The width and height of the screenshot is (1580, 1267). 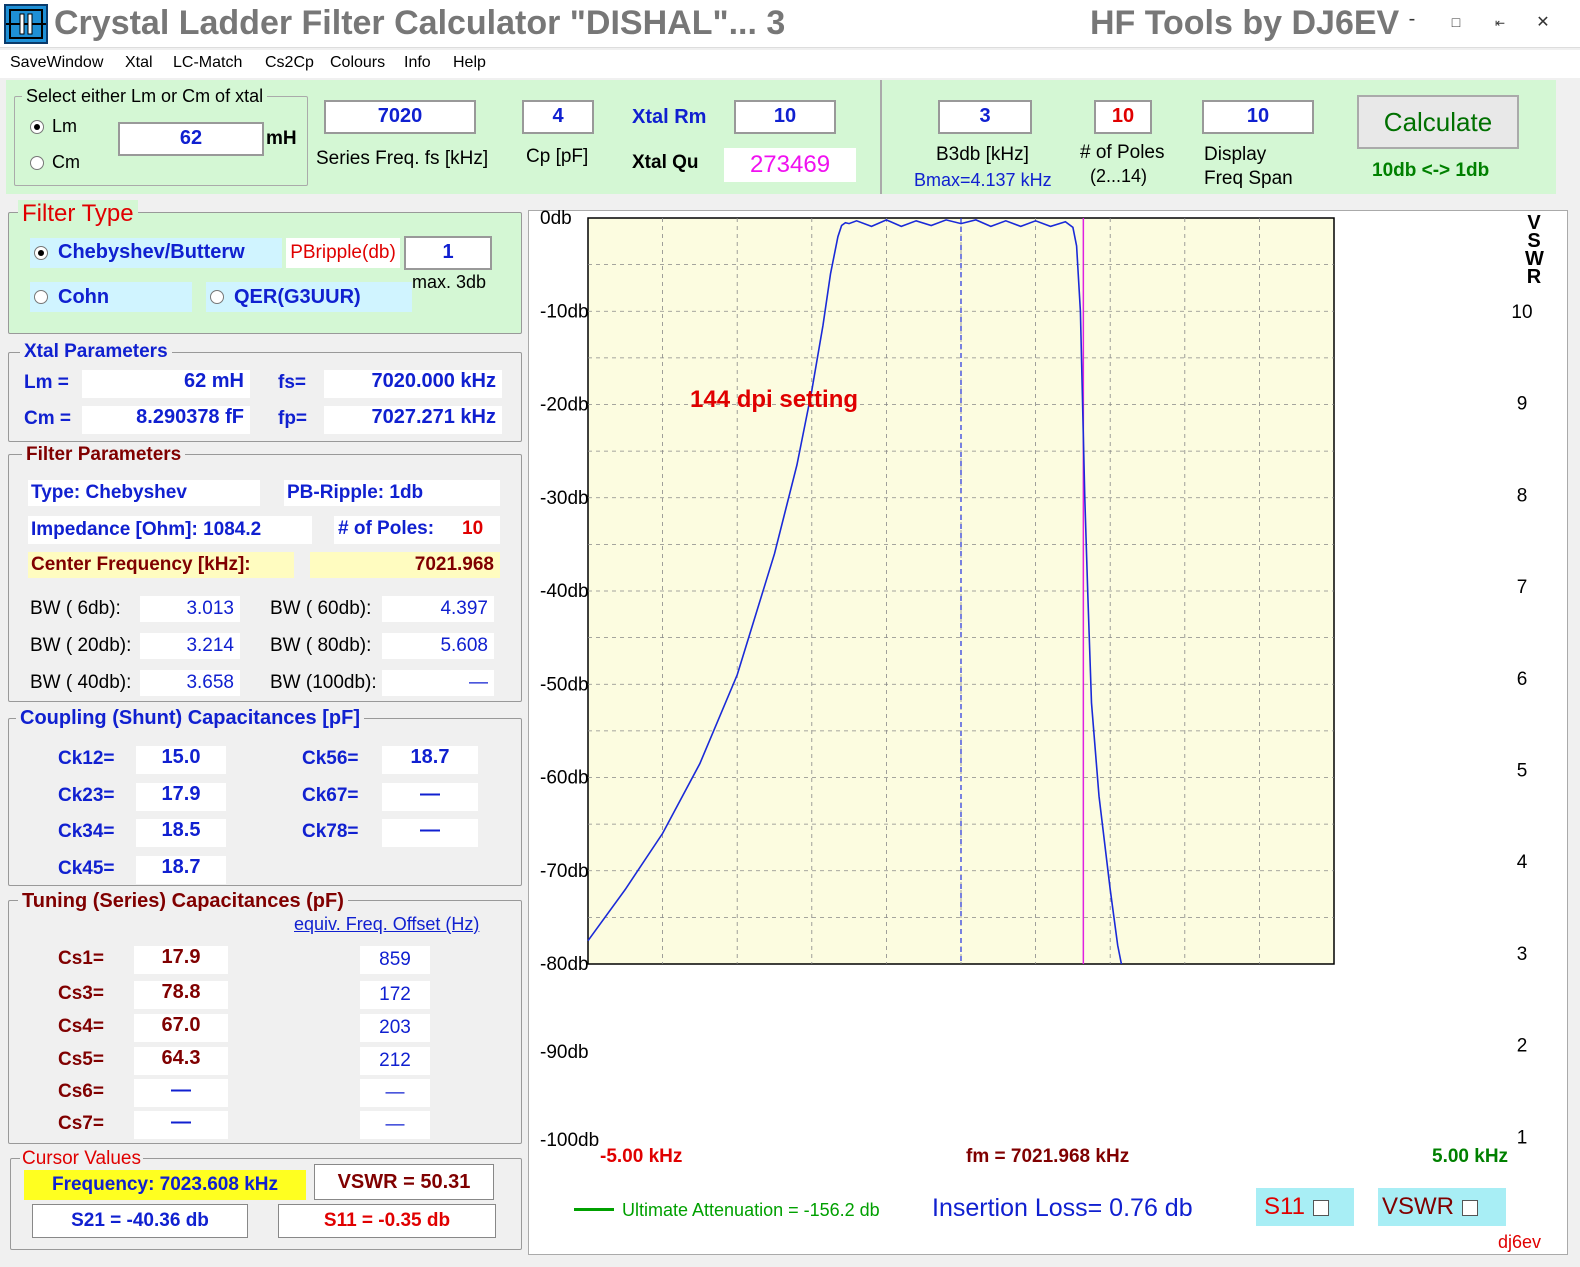 What do you see at coordinates (557, 156) in the screenshot?
I see `cp-label: Cp [pF]` at bounding box center [557, 156].